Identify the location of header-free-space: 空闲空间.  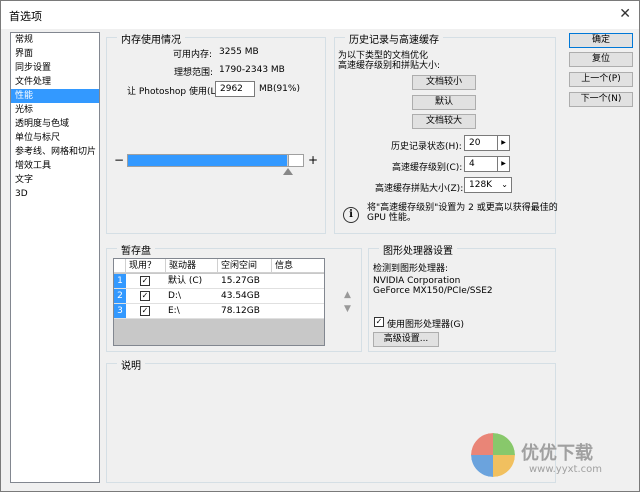
(245, 266).